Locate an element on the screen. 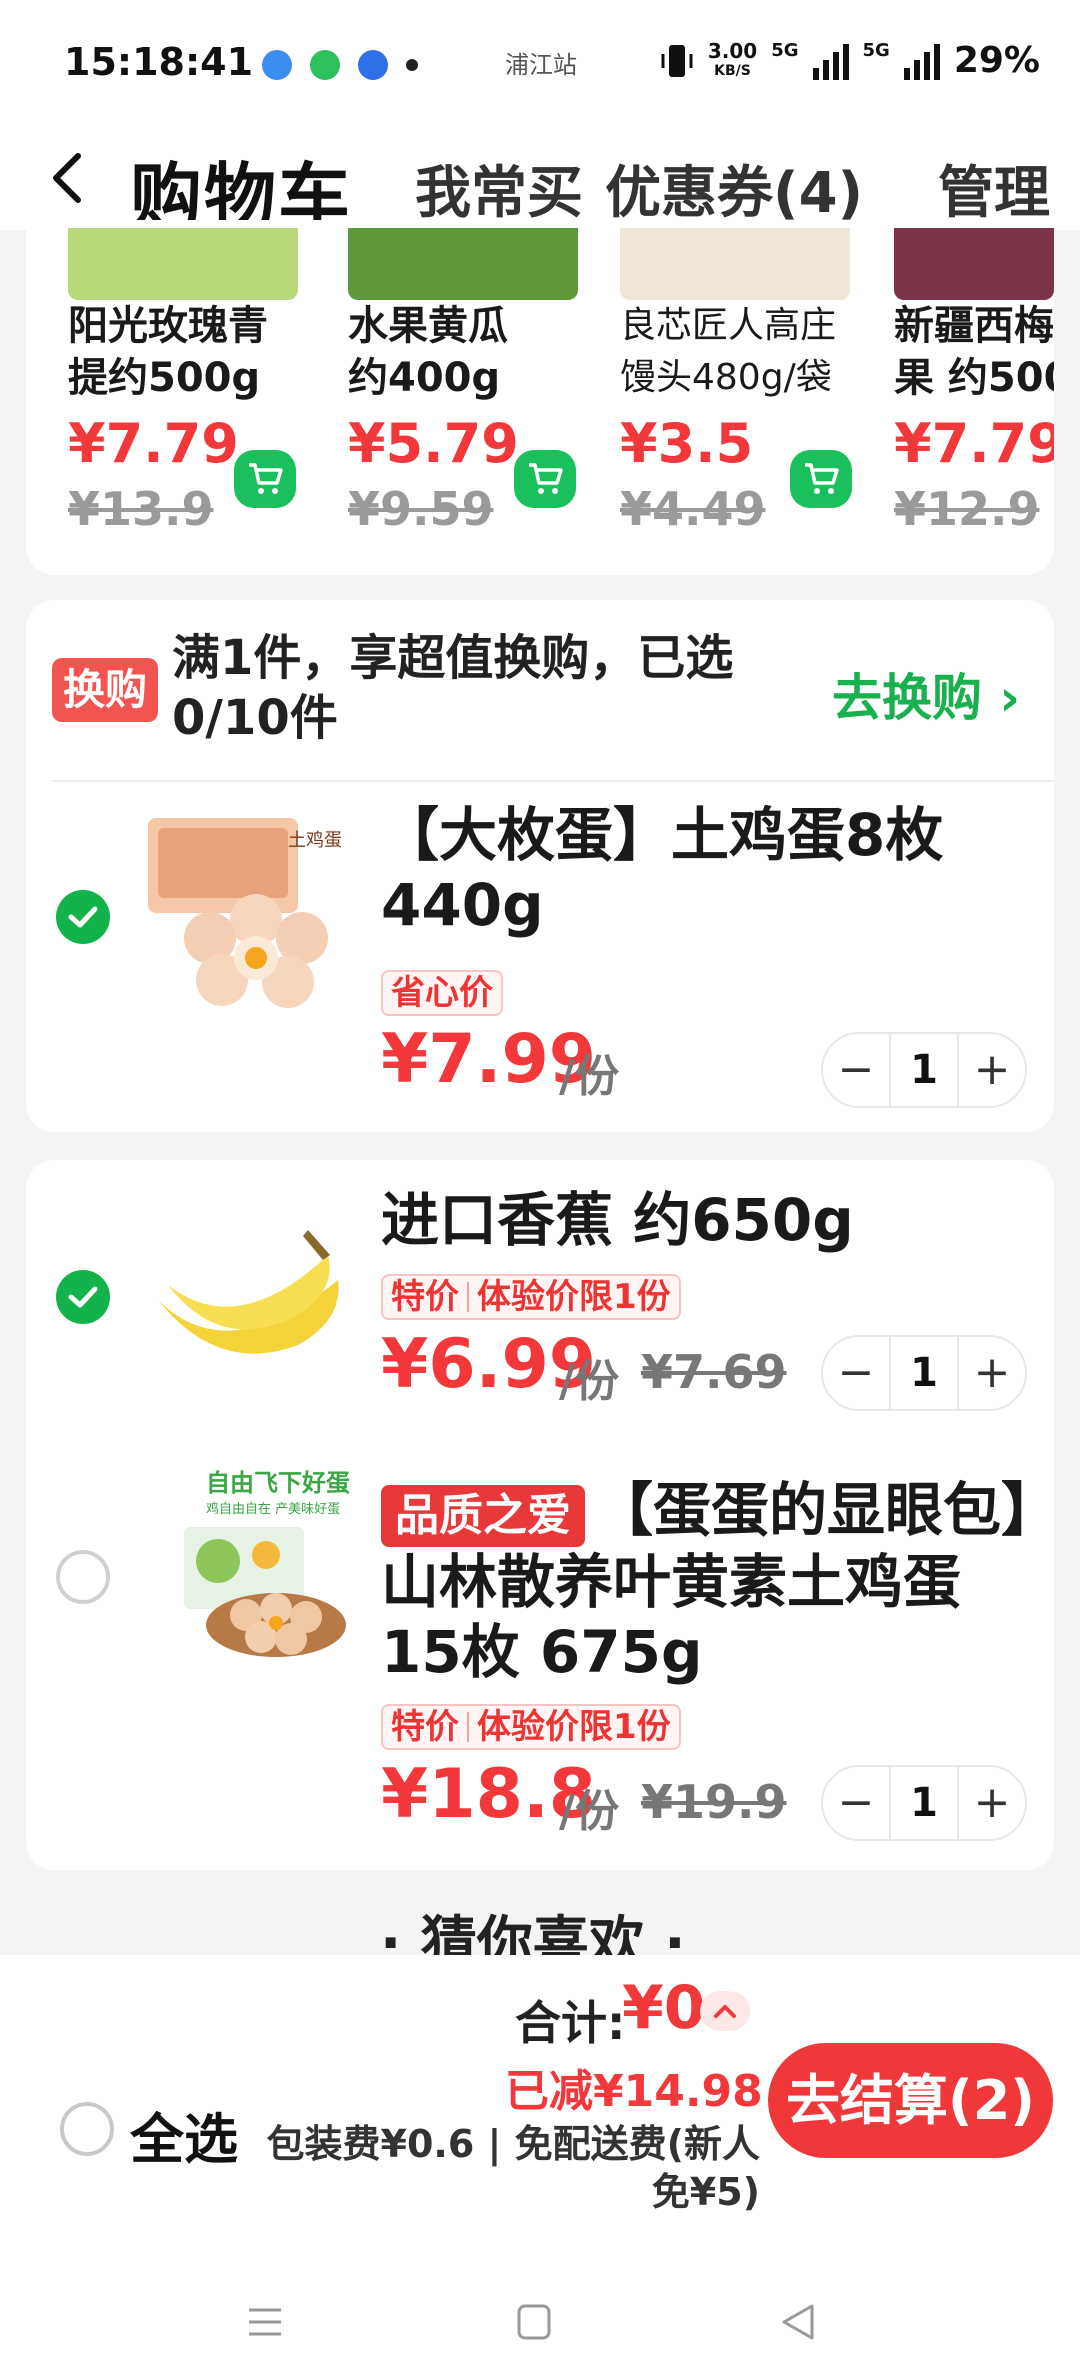  guess-you-like-title: · 猜你喜欢 · is located at coordinates (533, 1934).